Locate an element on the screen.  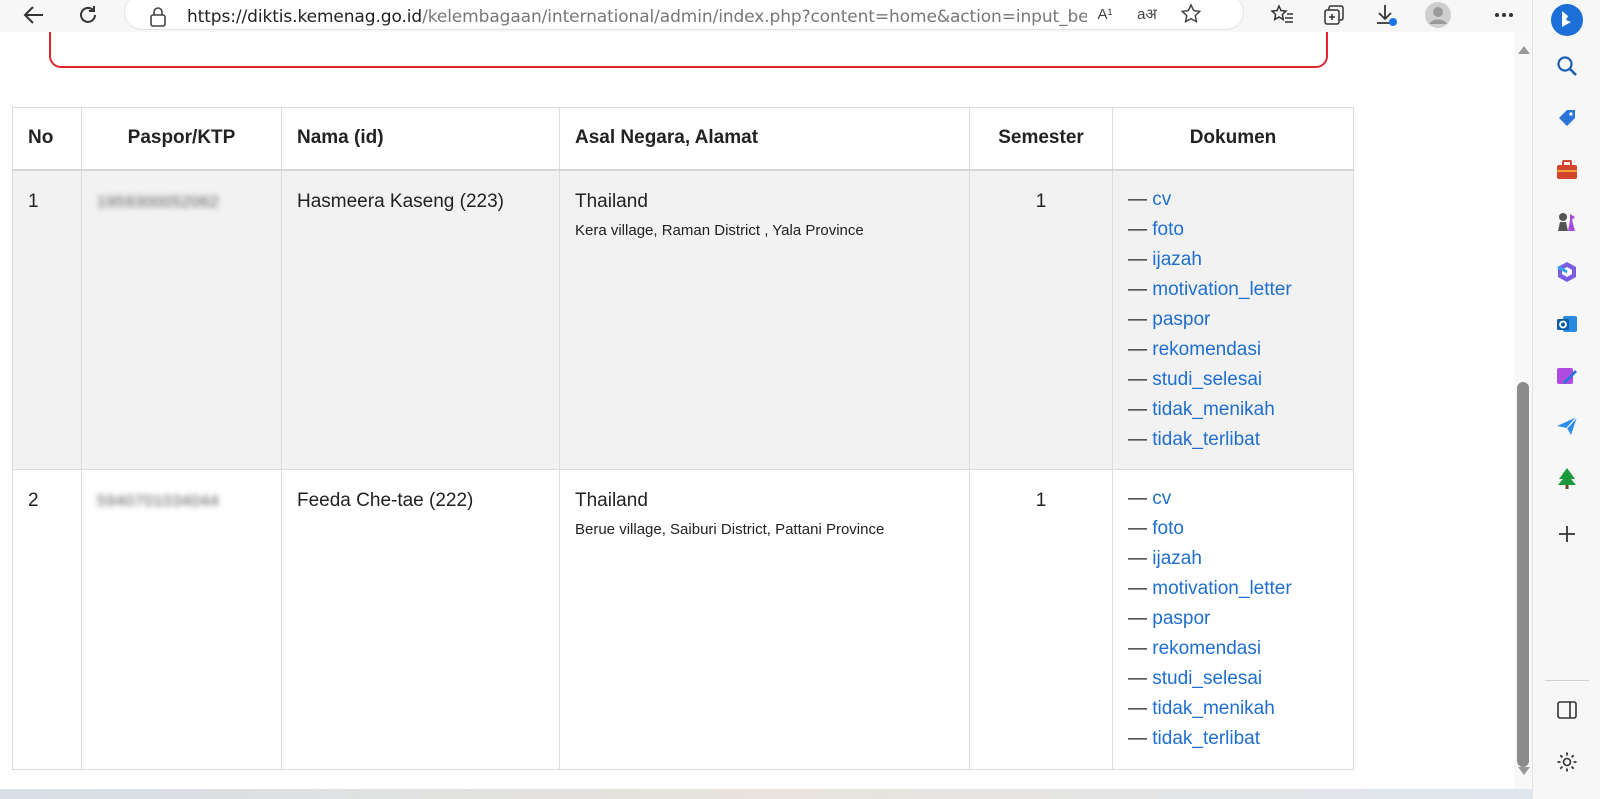
page-scrollbar is located at coordinates (1523, 410).